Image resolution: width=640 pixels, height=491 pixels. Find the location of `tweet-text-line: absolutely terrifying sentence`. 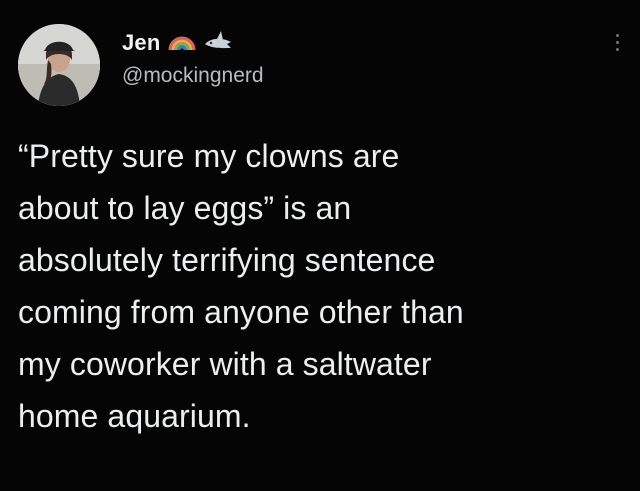

tweet-text-line: absolutely terrifying sentence is located at coordinates (227, 260).